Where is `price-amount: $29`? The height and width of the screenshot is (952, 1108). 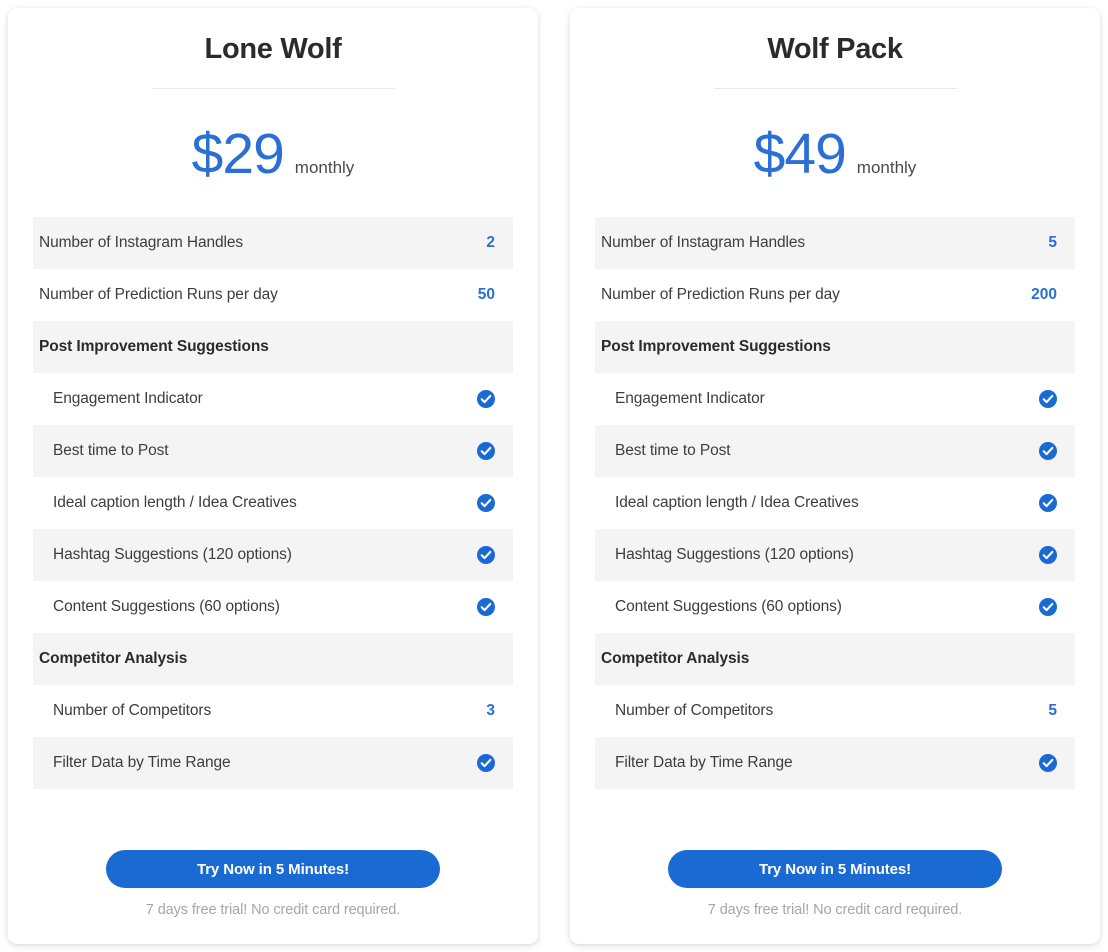 price-amount: $29 is located at coordinates (238, 154).